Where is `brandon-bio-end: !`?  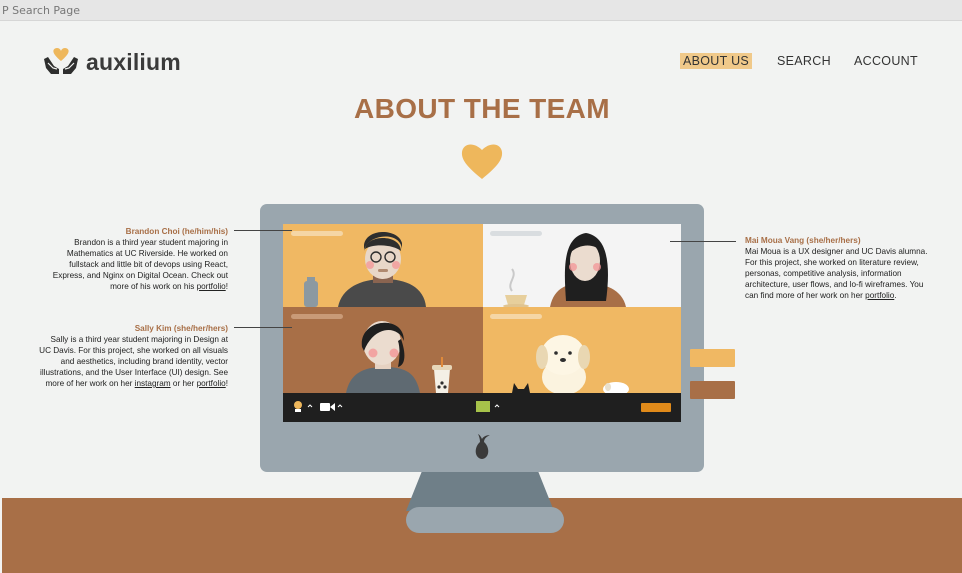
brandon-bio-end: ! is located at coordinates (226, 286).